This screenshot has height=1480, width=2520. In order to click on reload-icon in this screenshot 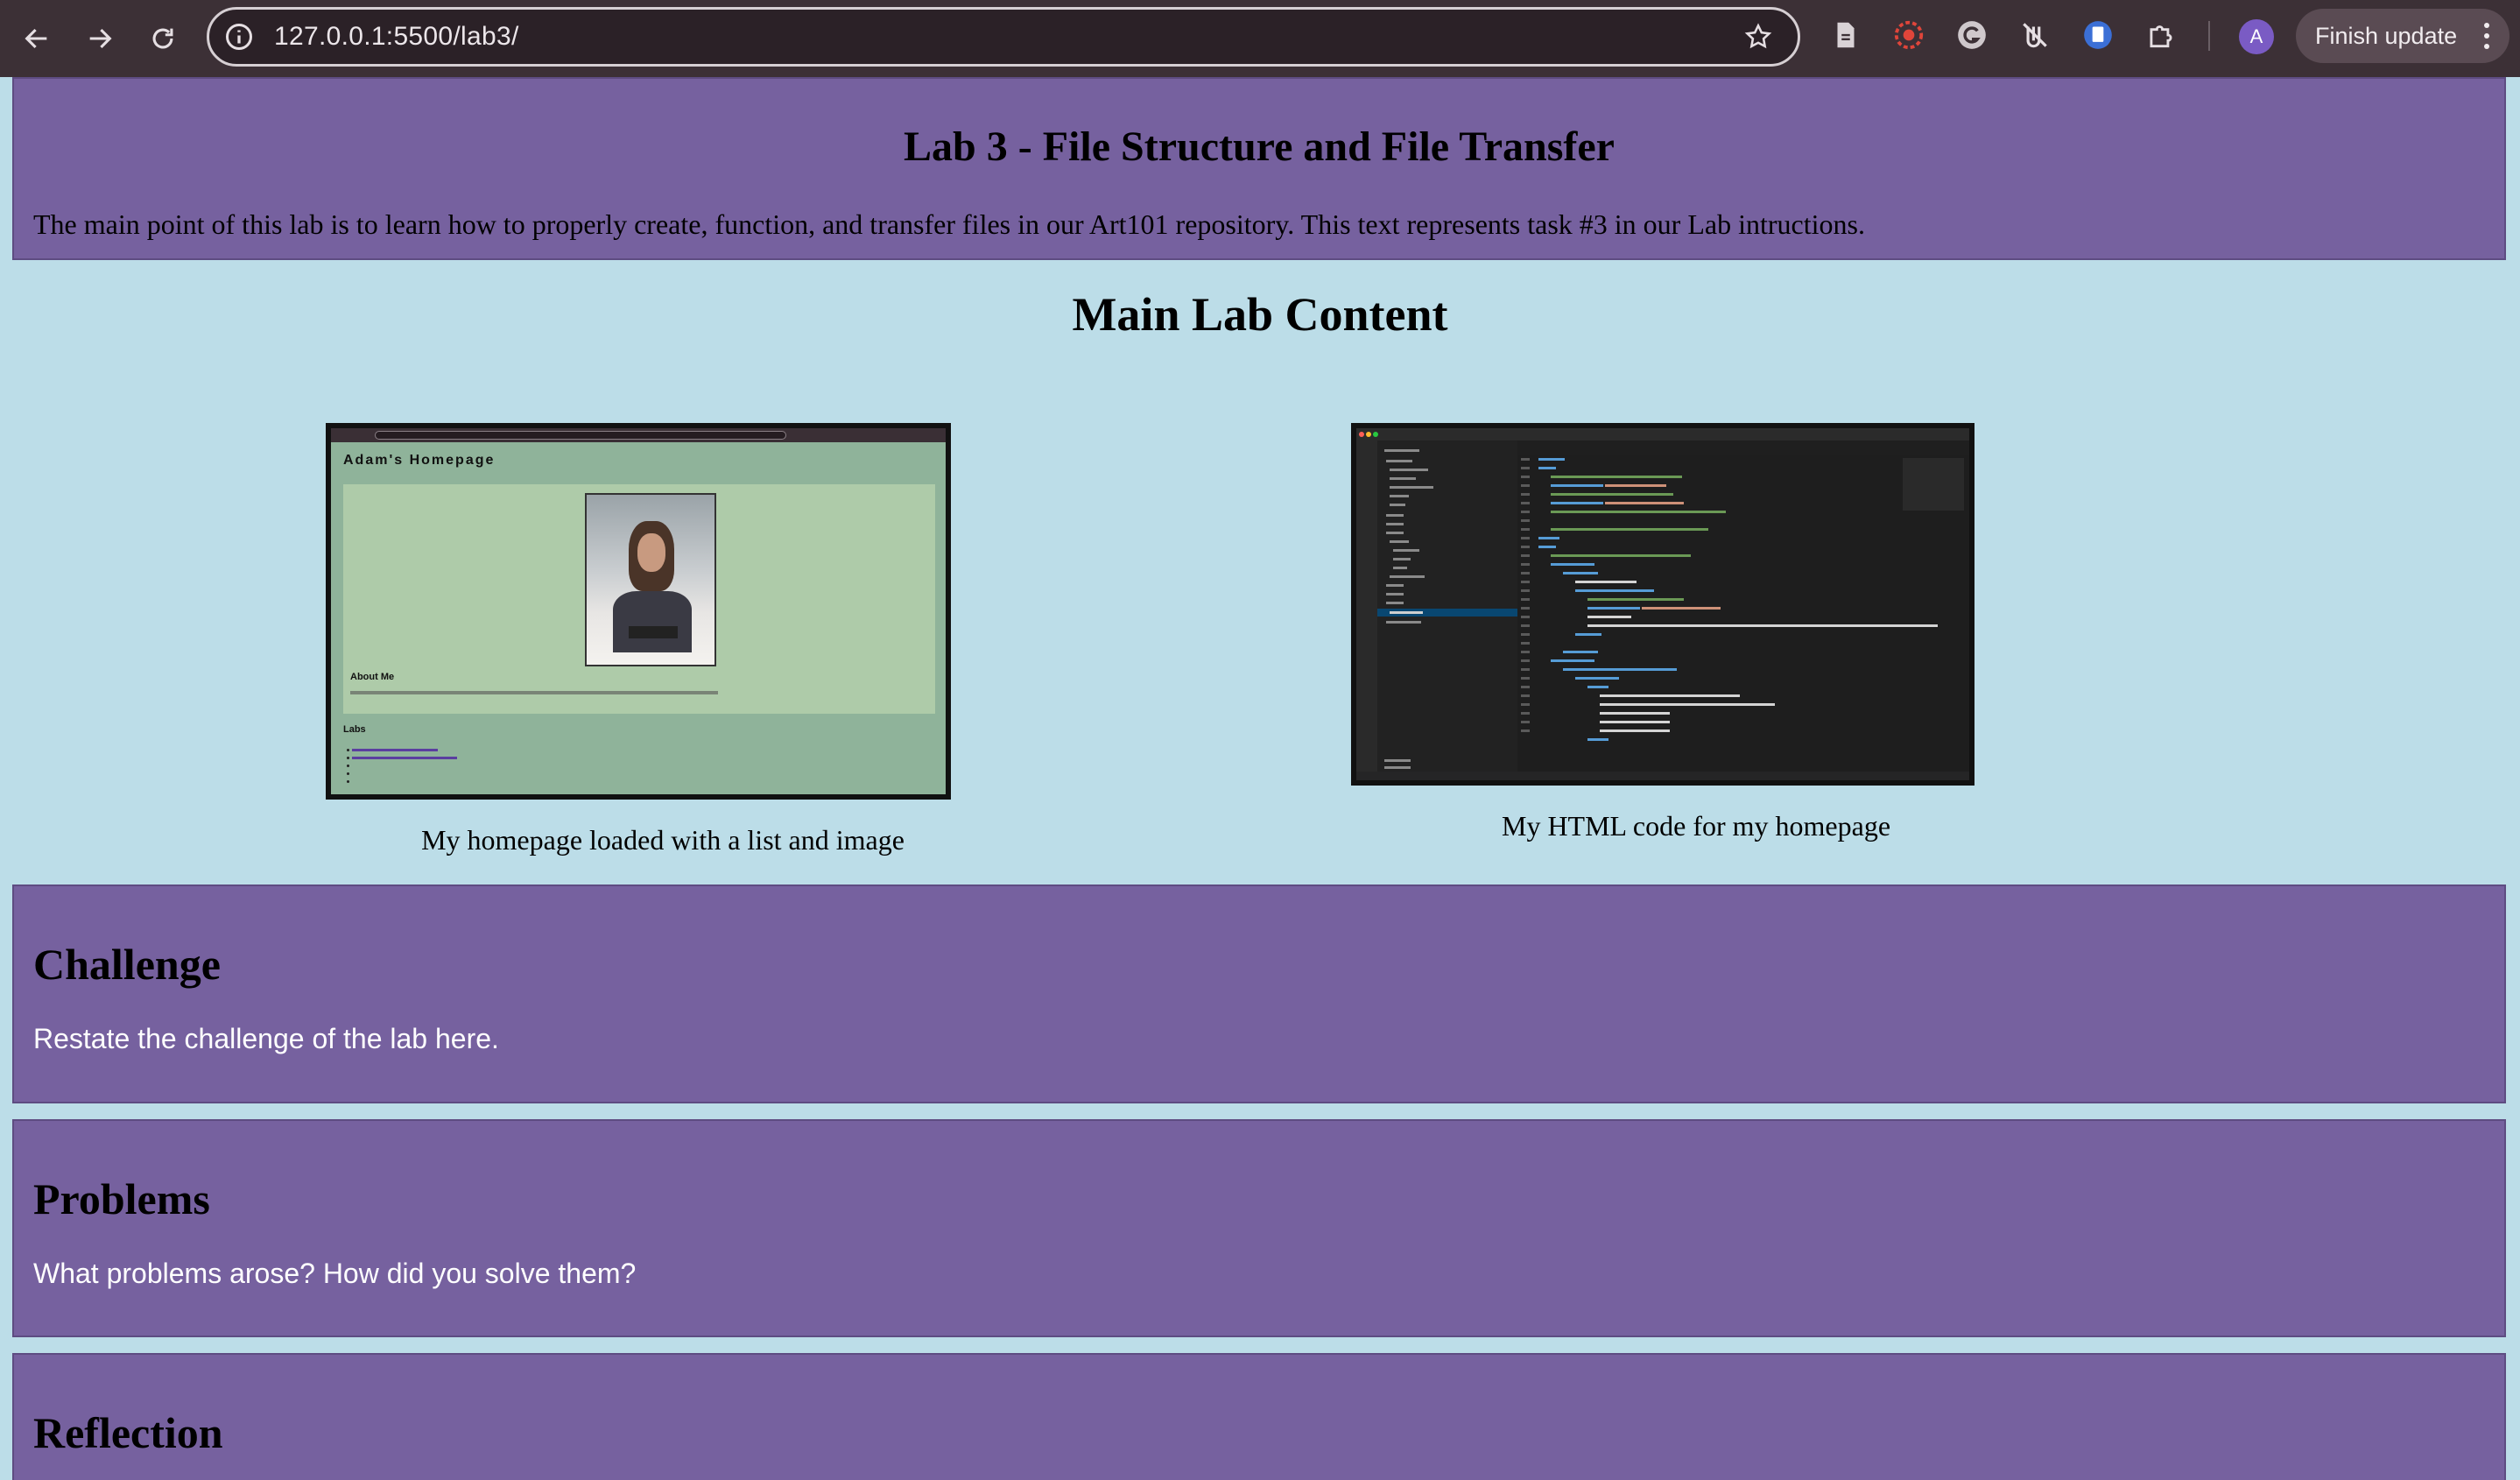, I will do `click(162, 38)`.